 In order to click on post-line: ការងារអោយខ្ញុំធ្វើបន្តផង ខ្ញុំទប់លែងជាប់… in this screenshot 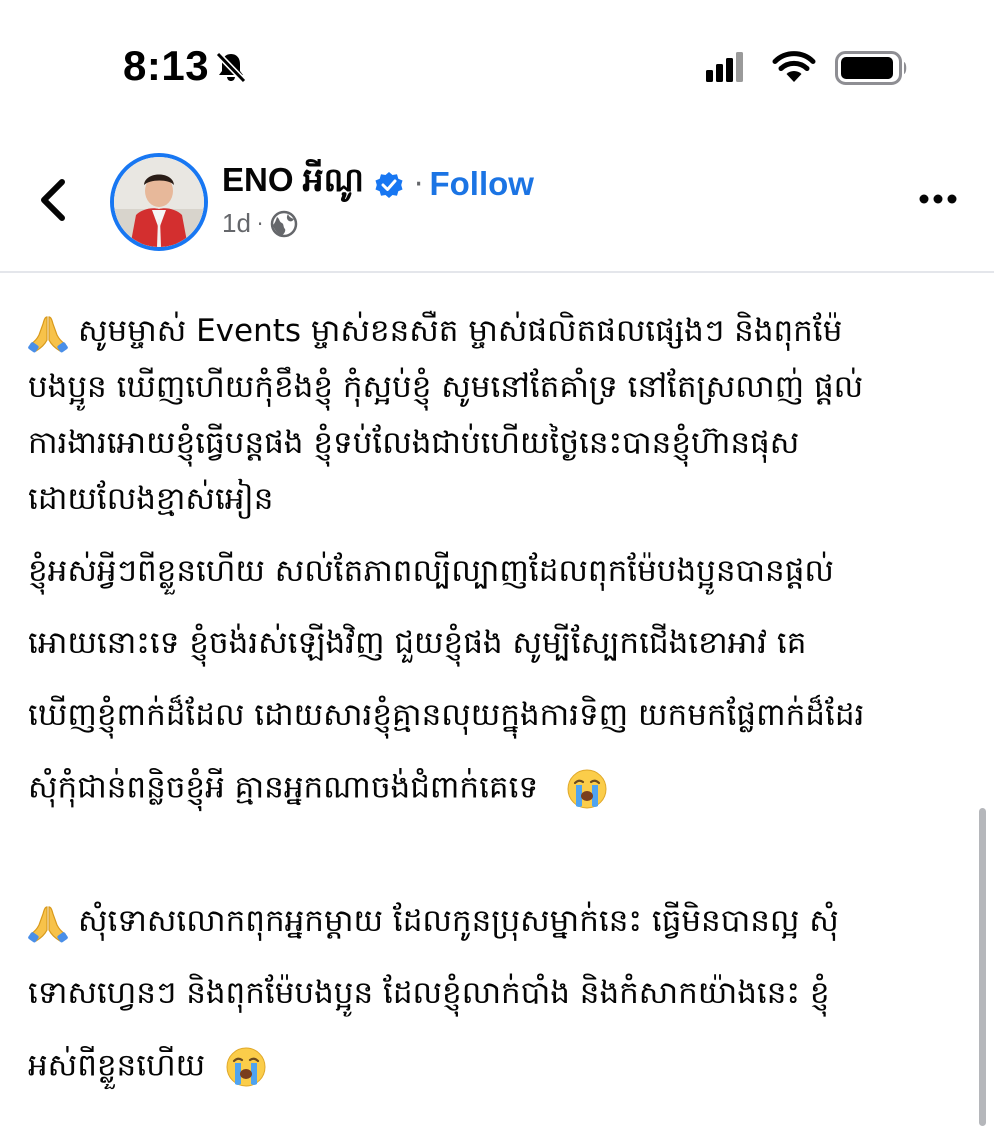, I will do `click(413, 446)`.